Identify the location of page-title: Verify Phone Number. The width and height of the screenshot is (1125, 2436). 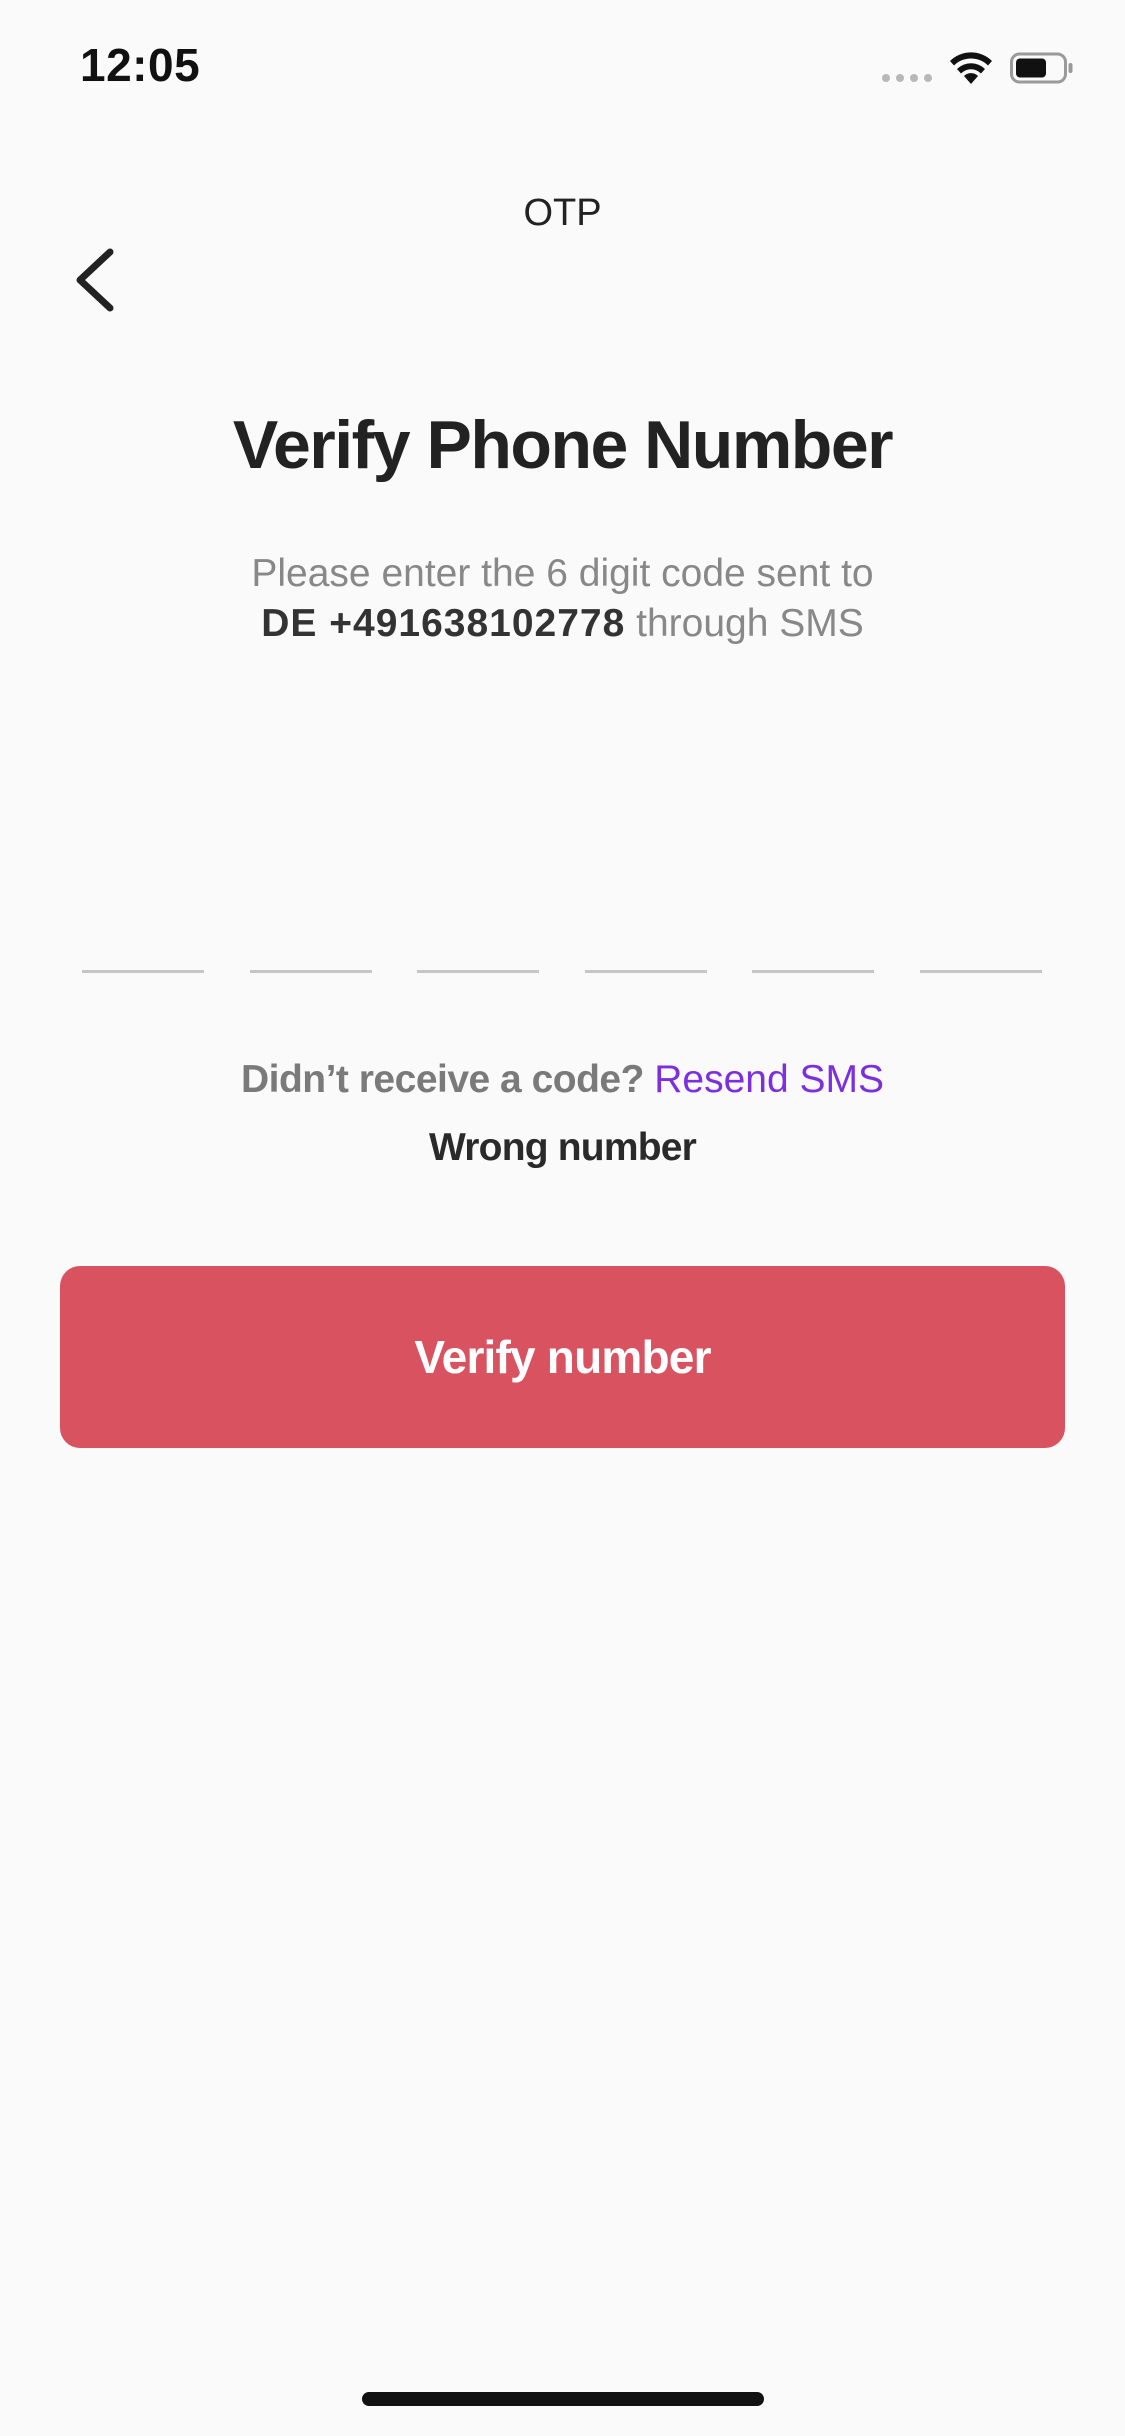
(563, 445).